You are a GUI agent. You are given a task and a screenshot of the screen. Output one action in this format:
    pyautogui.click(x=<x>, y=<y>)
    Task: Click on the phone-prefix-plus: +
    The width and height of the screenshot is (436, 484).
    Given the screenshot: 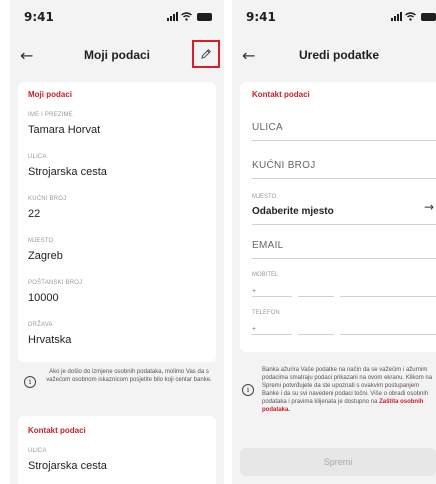 What is the action you would take?
    pyautogui.click(x=254, y=329)
    